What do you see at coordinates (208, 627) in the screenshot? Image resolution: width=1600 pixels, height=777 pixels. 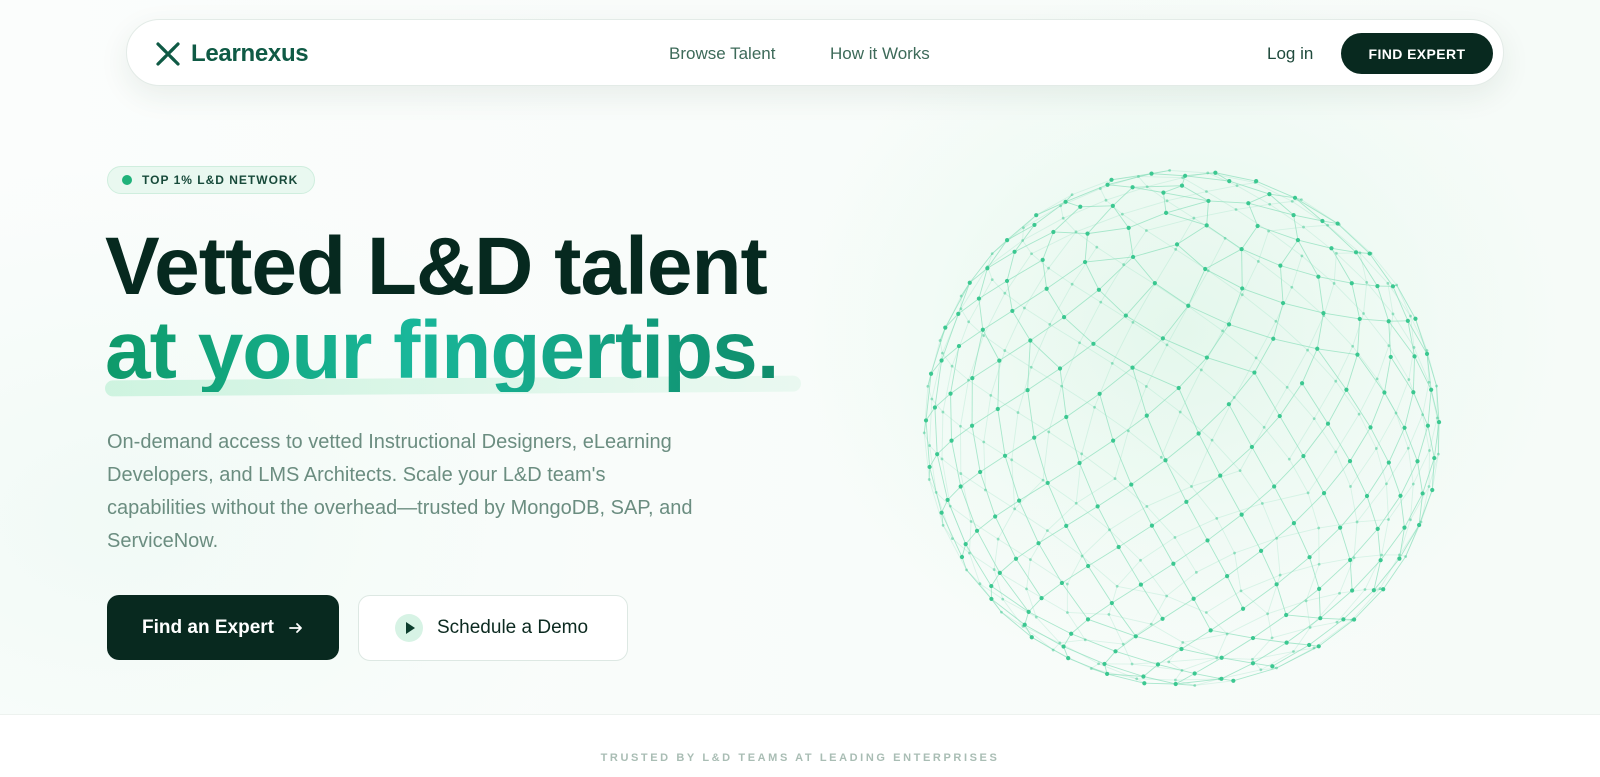 I see `find-an-expert-label: Find an Expert` at bounding box center [208, 627].